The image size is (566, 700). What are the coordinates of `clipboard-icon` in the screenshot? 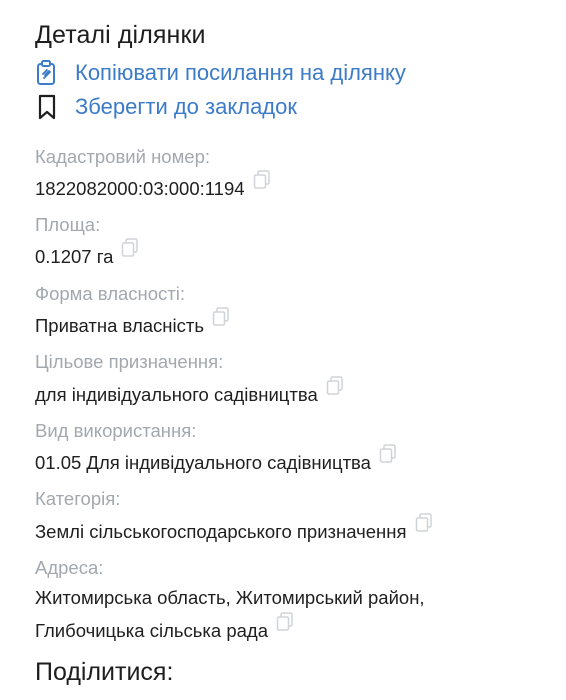 It's located at (49, 73).